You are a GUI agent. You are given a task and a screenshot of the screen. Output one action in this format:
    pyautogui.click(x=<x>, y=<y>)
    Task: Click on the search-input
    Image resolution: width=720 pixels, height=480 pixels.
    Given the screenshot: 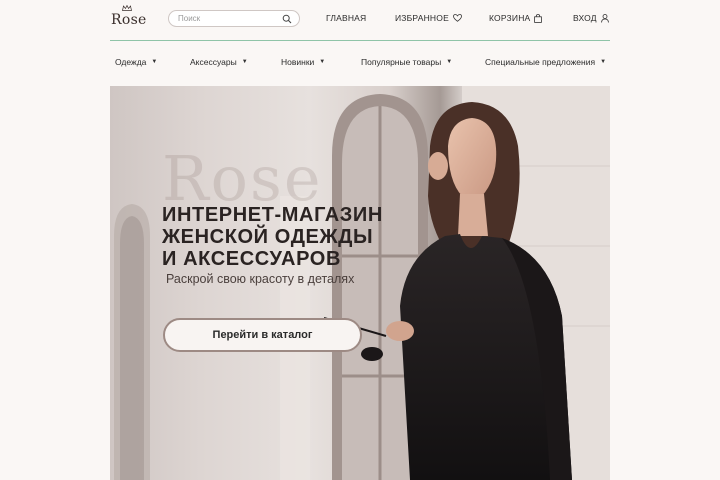 What is the action you would take?
    pyautogui.click(x=228, y=18)
    